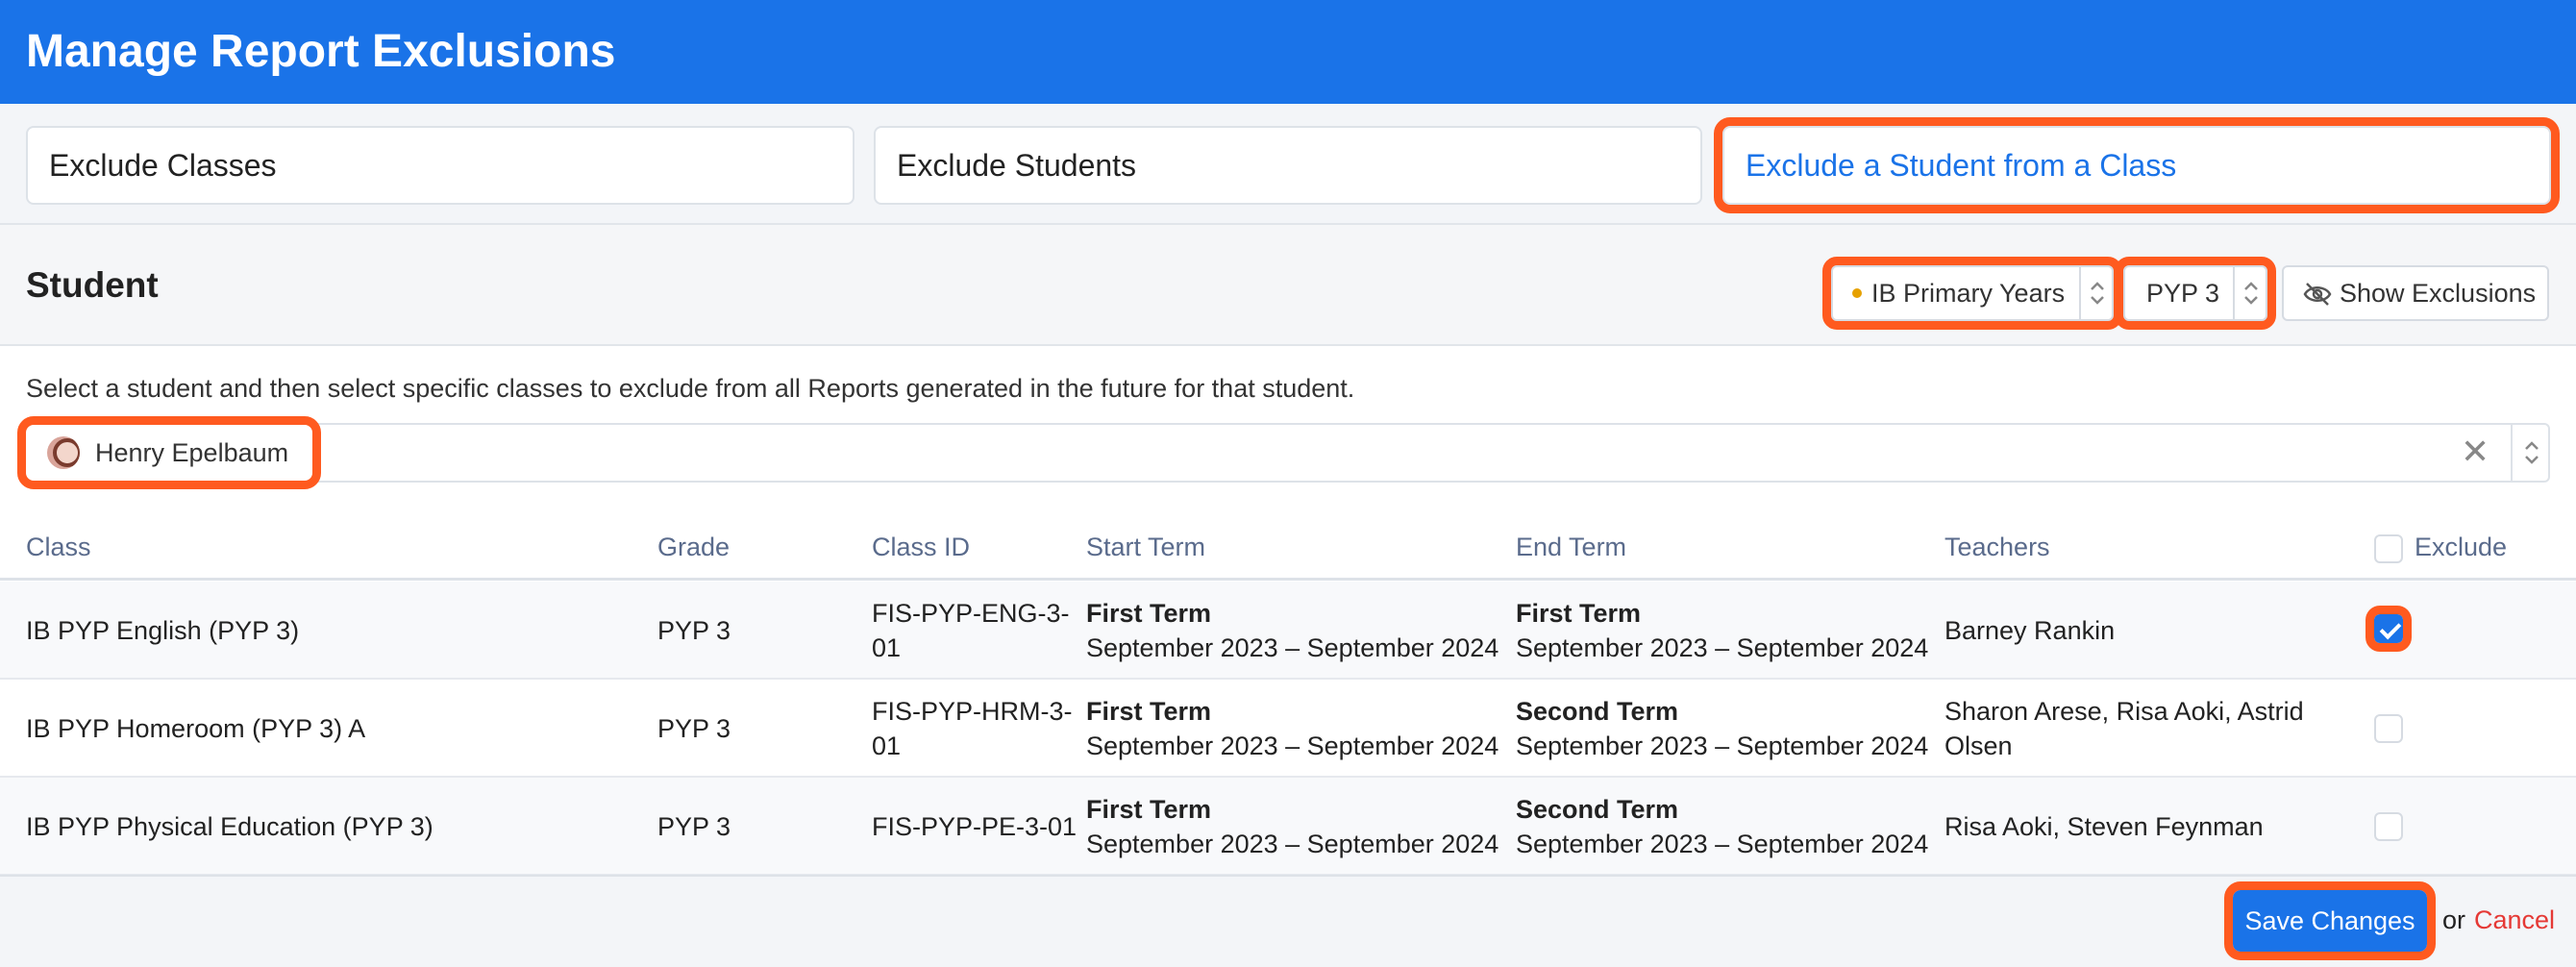  Describe the element at coordinates (196, 728) in the screenshot. I see `cell-class: IB PYP Homeroom (PYP 3) A` at that location.